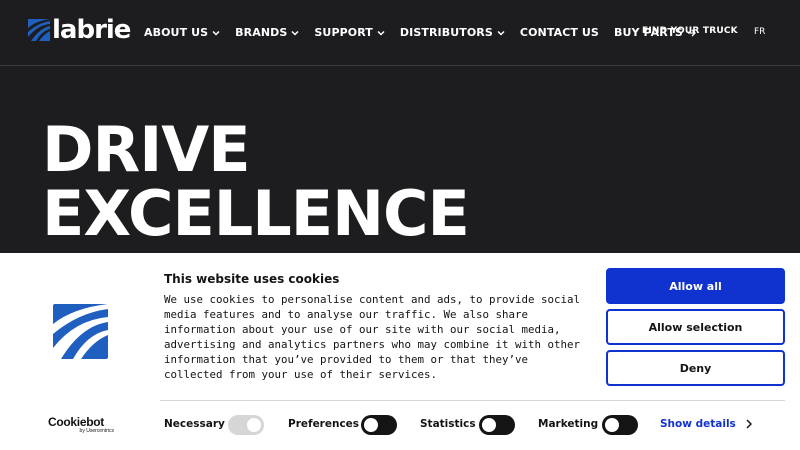 The height and width of the screenshot is (450, 800). Describe the element at coordinates (176, 32) in the screenshot. I see `nav-label: ABOUT US` at that location.